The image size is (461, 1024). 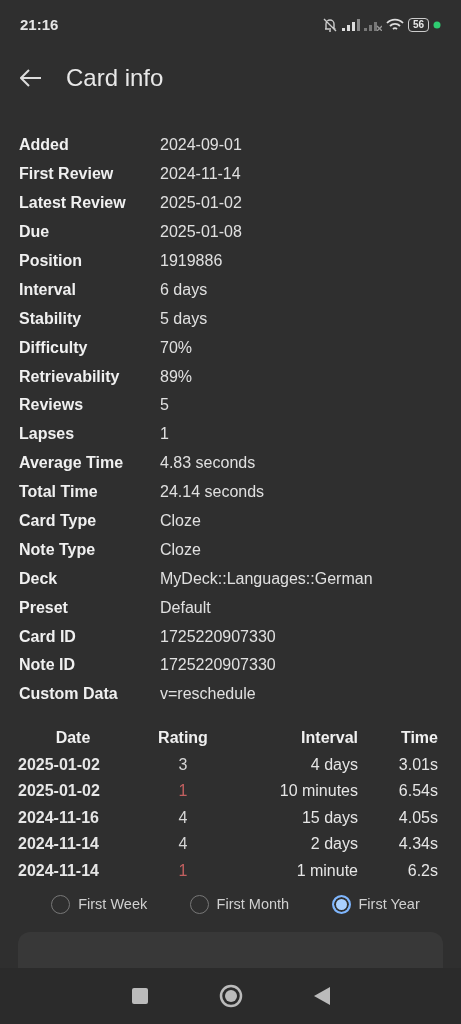 What do you see at coordinates (185, 607) in the screenshot?
I see `field-value: Default` at bounding box center [185, 607].